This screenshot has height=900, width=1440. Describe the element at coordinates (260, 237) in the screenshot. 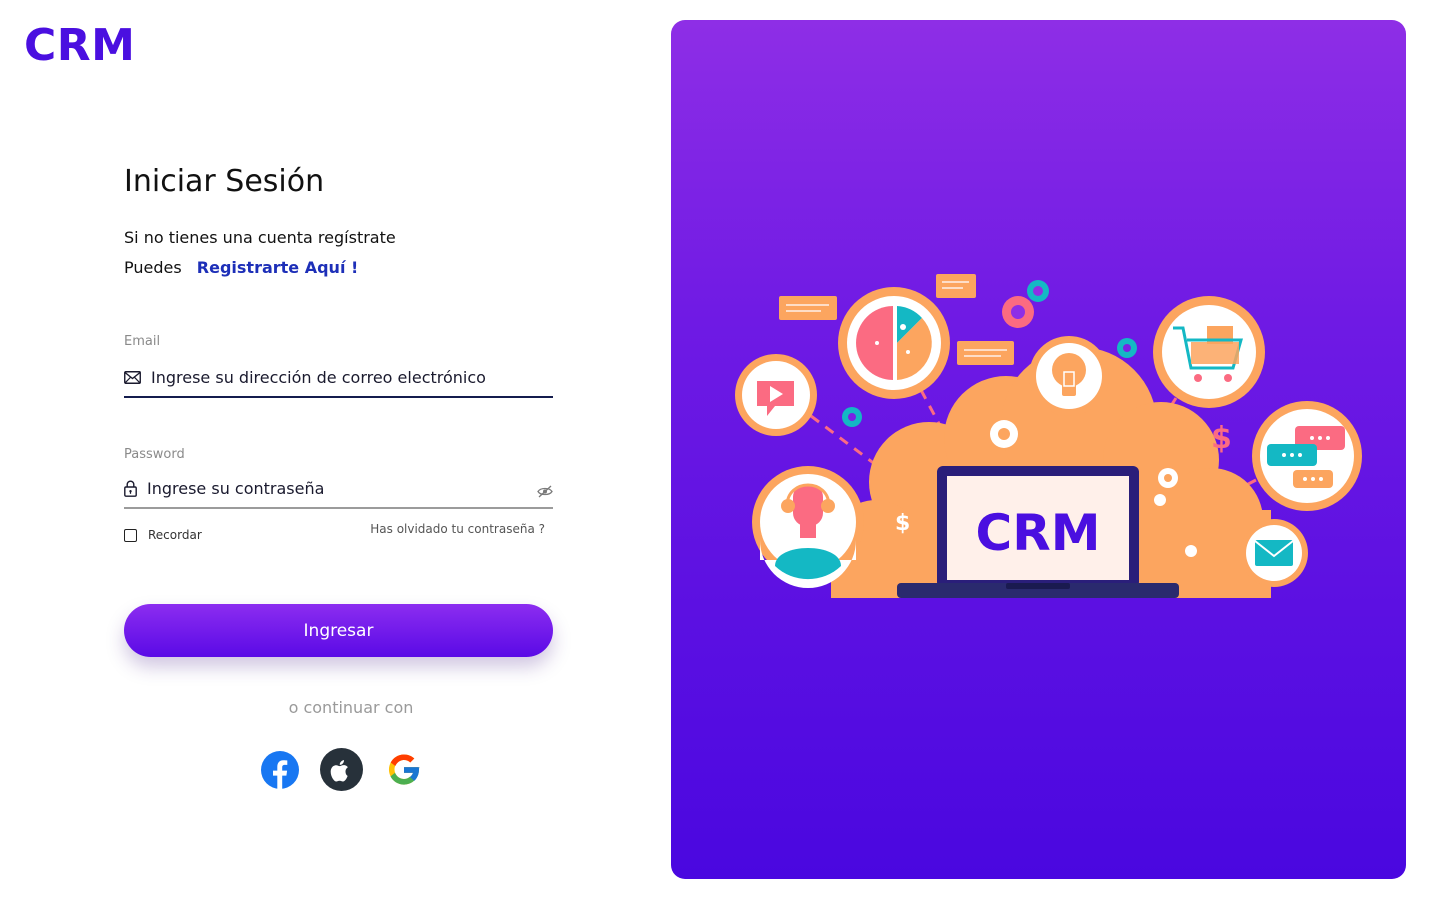

I see `register-hint: Si no tienes una cuenta regístrate` at that location.